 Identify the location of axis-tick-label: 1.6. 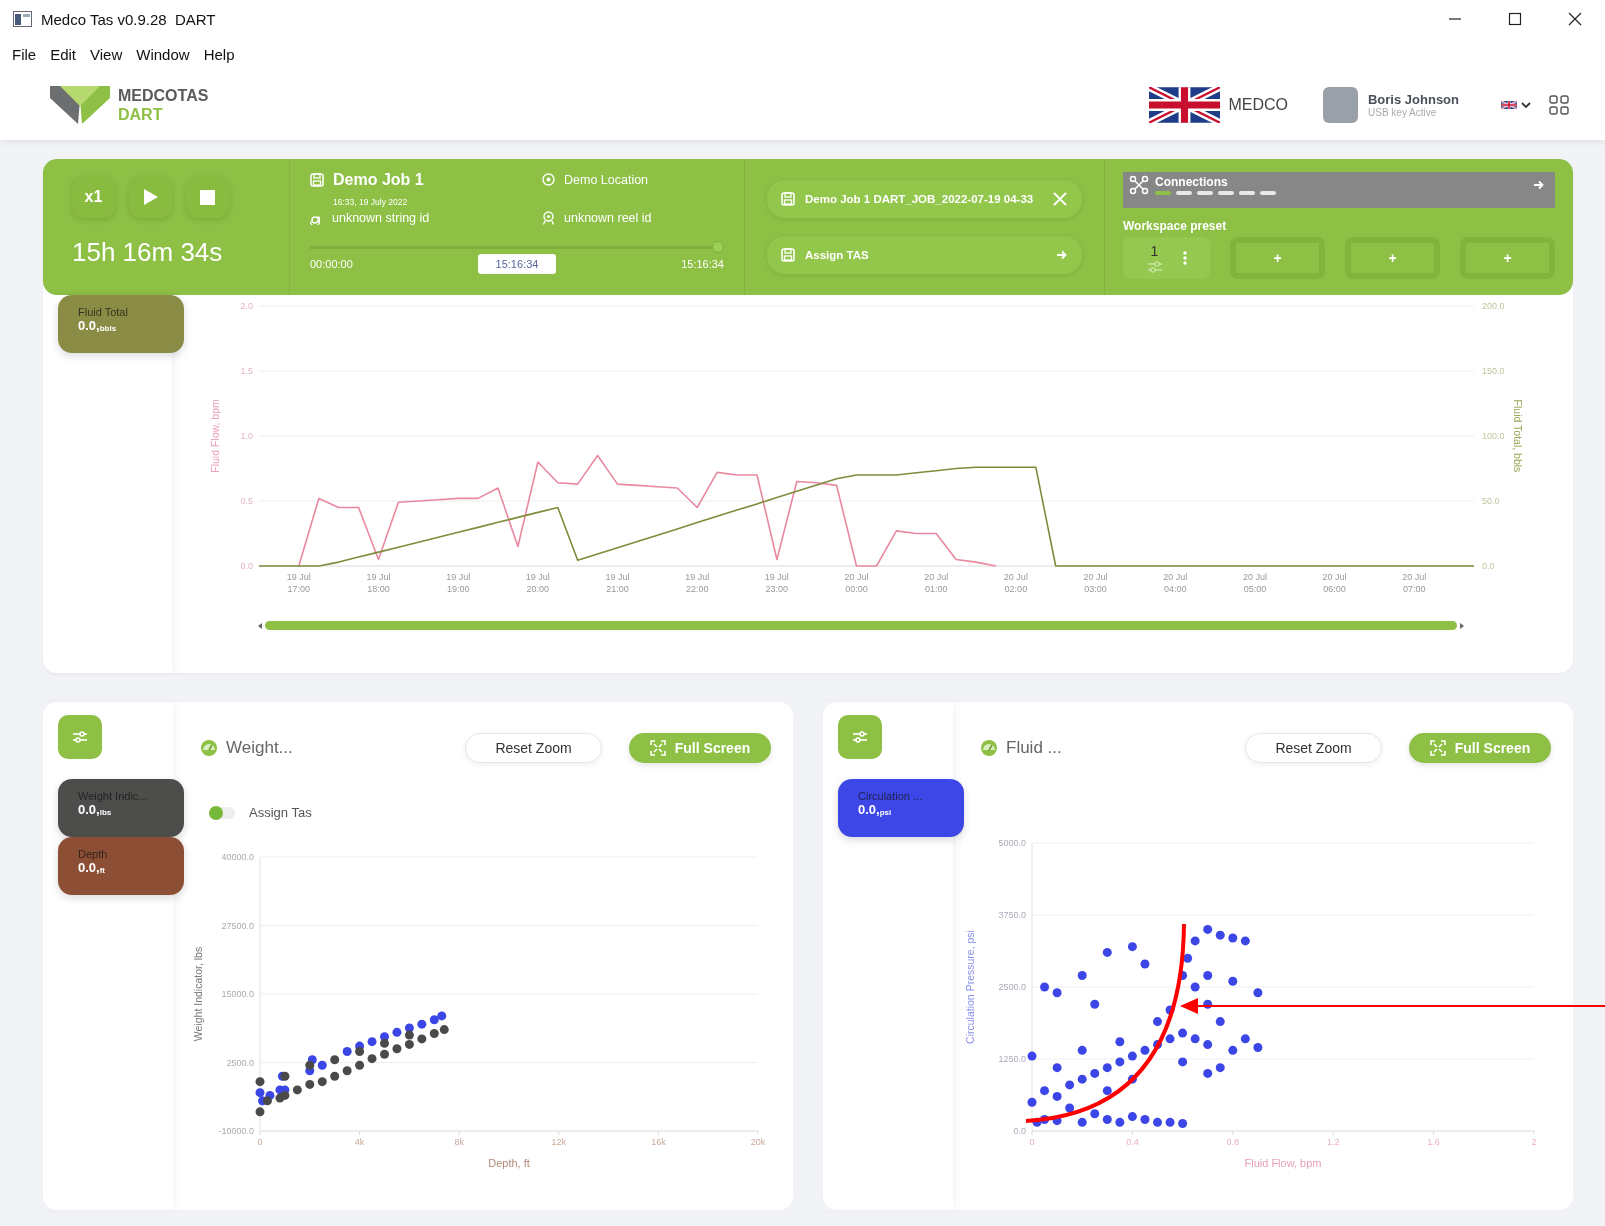
(1433, 1142).